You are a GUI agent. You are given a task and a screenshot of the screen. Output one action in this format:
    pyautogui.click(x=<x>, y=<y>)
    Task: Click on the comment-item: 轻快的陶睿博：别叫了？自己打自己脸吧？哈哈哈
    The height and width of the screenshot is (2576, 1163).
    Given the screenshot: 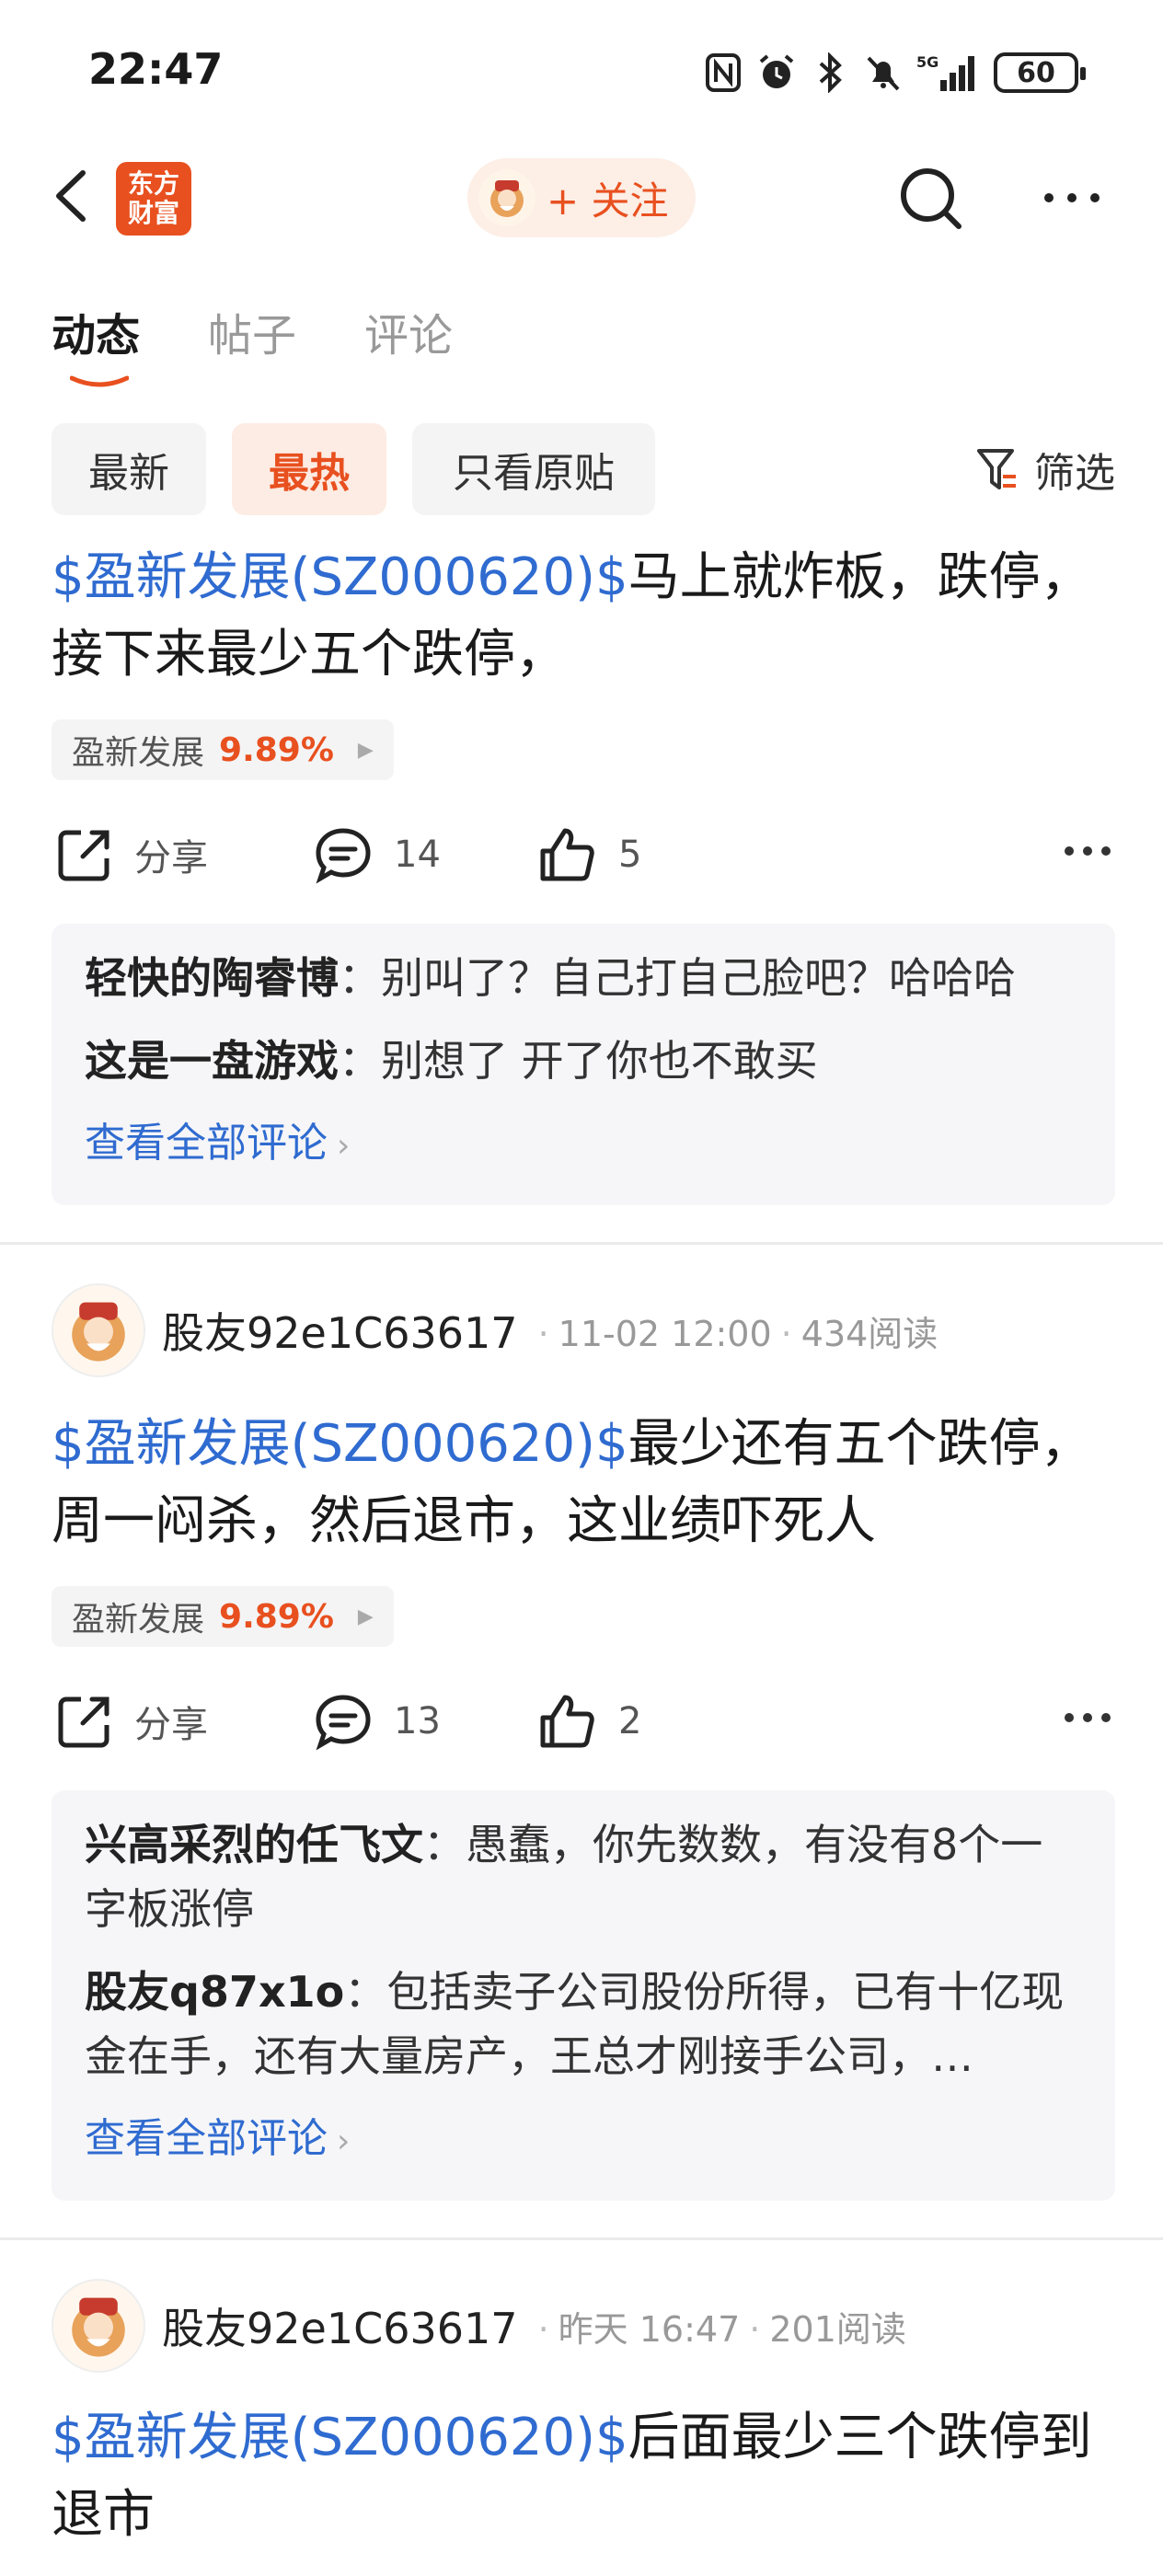 What is the action you would take?
    pyautogui.click(x=583, y=978)
    